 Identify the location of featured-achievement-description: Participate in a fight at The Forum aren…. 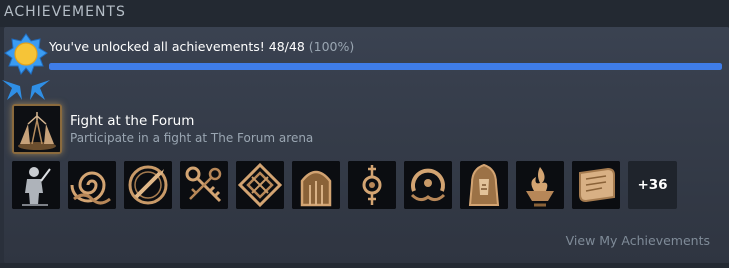
(192, 138).